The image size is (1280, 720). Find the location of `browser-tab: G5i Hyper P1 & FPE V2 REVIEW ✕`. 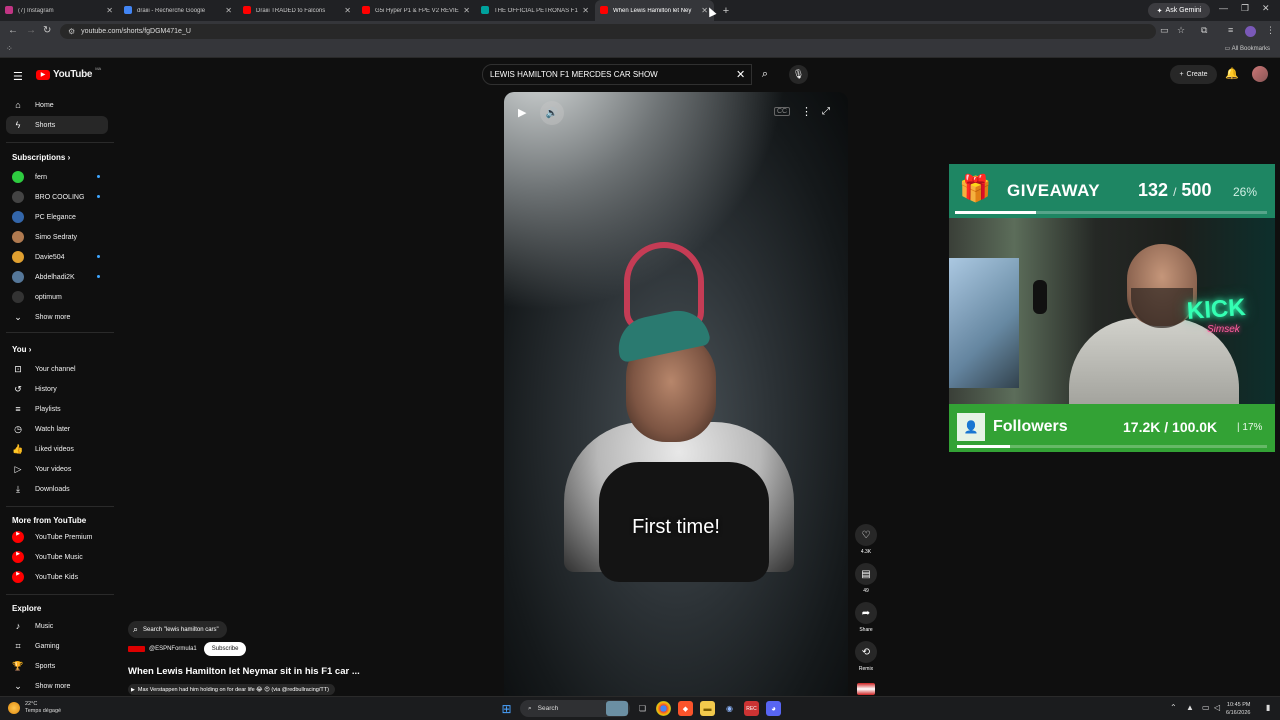

browser-tab: G5i Hyper P1 & FPE V2 REVIEW ✕ is located at coordinates (416, 10).